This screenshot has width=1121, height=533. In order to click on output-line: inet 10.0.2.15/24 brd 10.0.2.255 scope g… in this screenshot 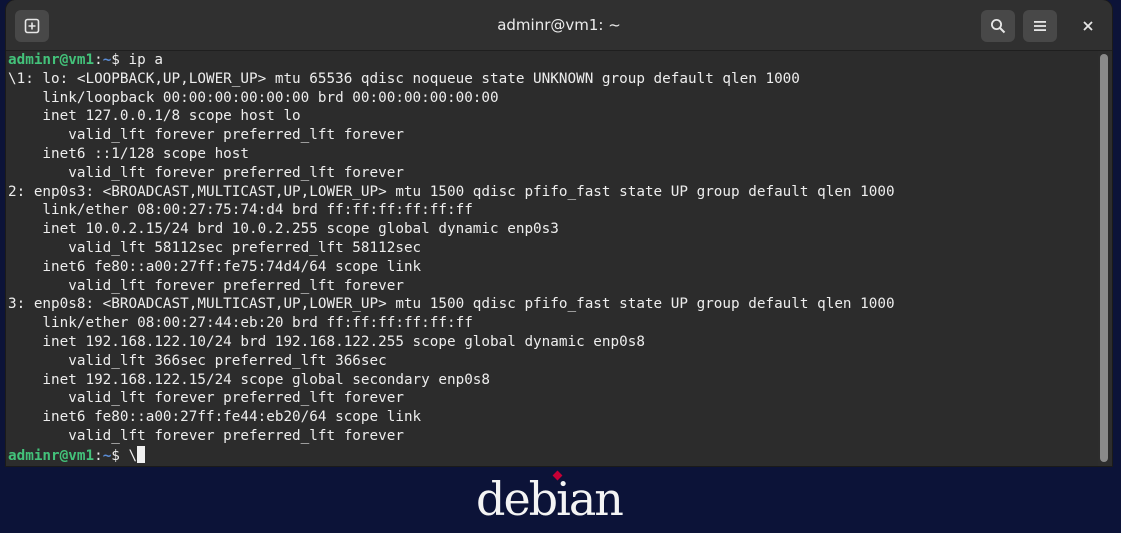, I will do `click(283, 229)`.